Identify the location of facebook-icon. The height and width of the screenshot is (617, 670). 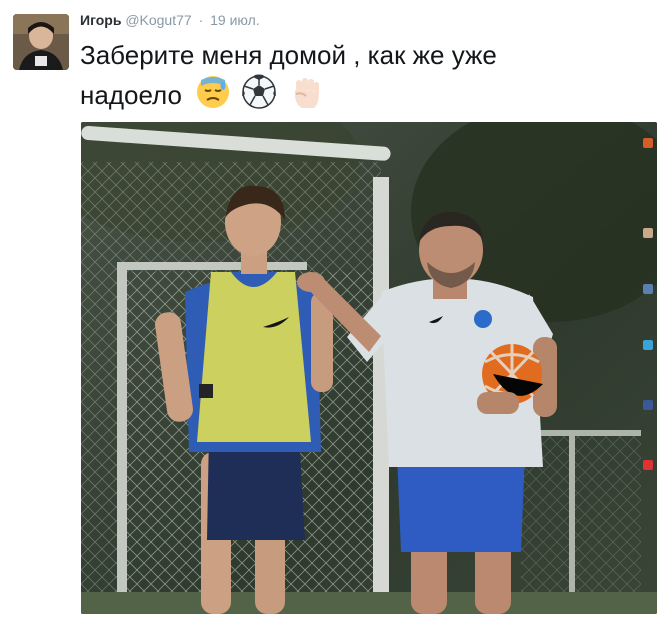
(648, 405).